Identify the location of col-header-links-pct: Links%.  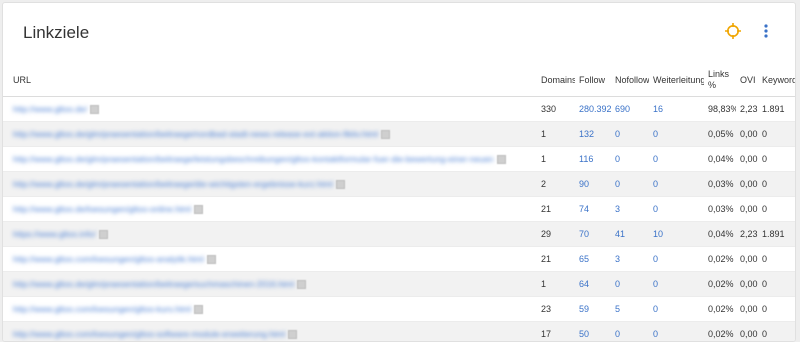
(720, 80).